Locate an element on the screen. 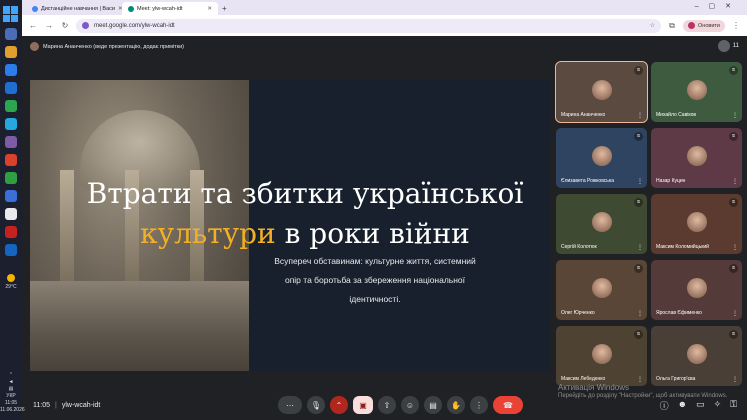 The height and width of the screenshot is (420, 747). participant-tile: ⦸ Єлизавета Рожковська ⋮ is located at coordinates (601, 158).